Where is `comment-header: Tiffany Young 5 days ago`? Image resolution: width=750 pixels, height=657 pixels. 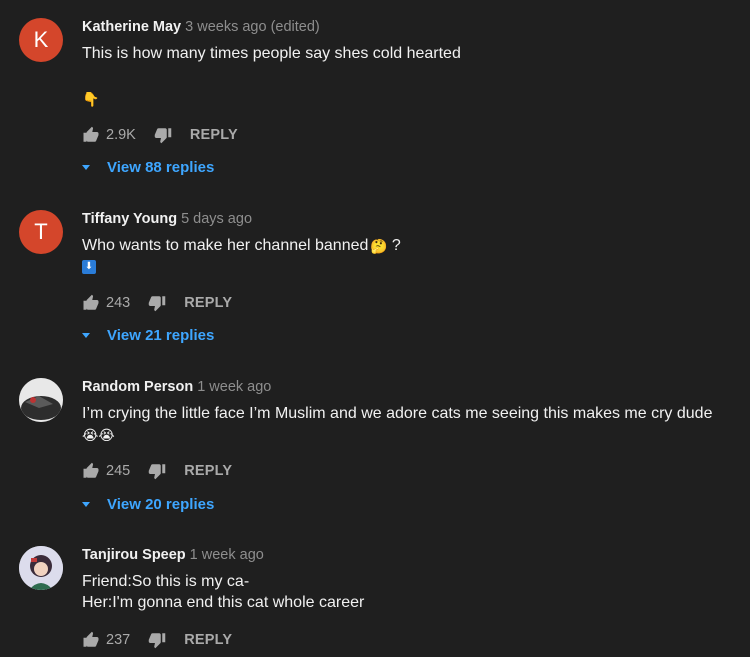 comment-header: Tiffany Young 5 days ago is located at coordinates (406, 219).